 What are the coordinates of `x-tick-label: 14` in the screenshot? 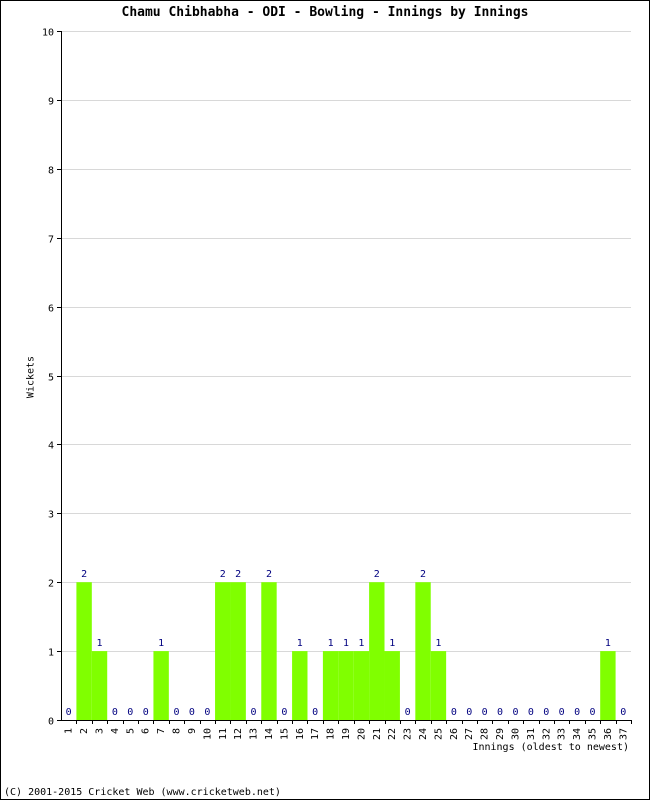 It's located at (269, 734).